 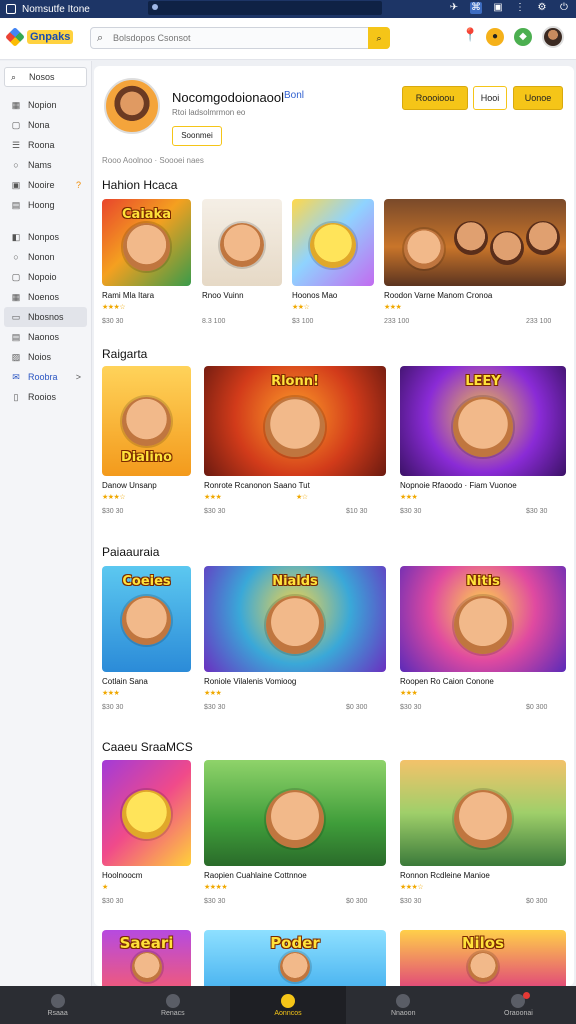 I want to click on sidebar-item-label: Nonpos, so click(x=44, y=237).